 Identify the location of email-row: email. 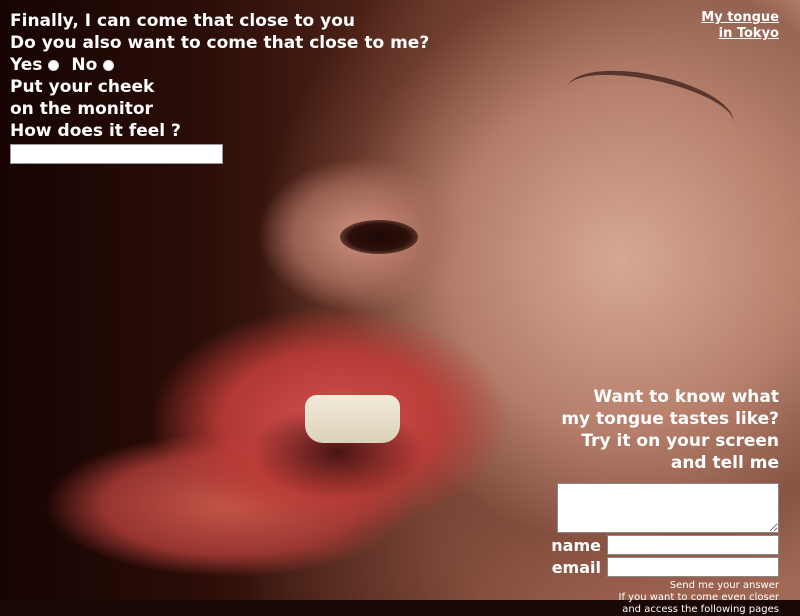
(659, 567).